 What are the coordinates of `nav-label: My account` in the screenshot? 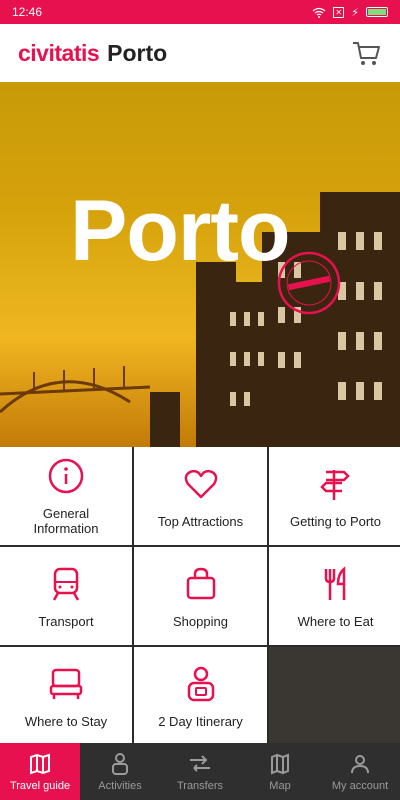 It's located at (360, 785).